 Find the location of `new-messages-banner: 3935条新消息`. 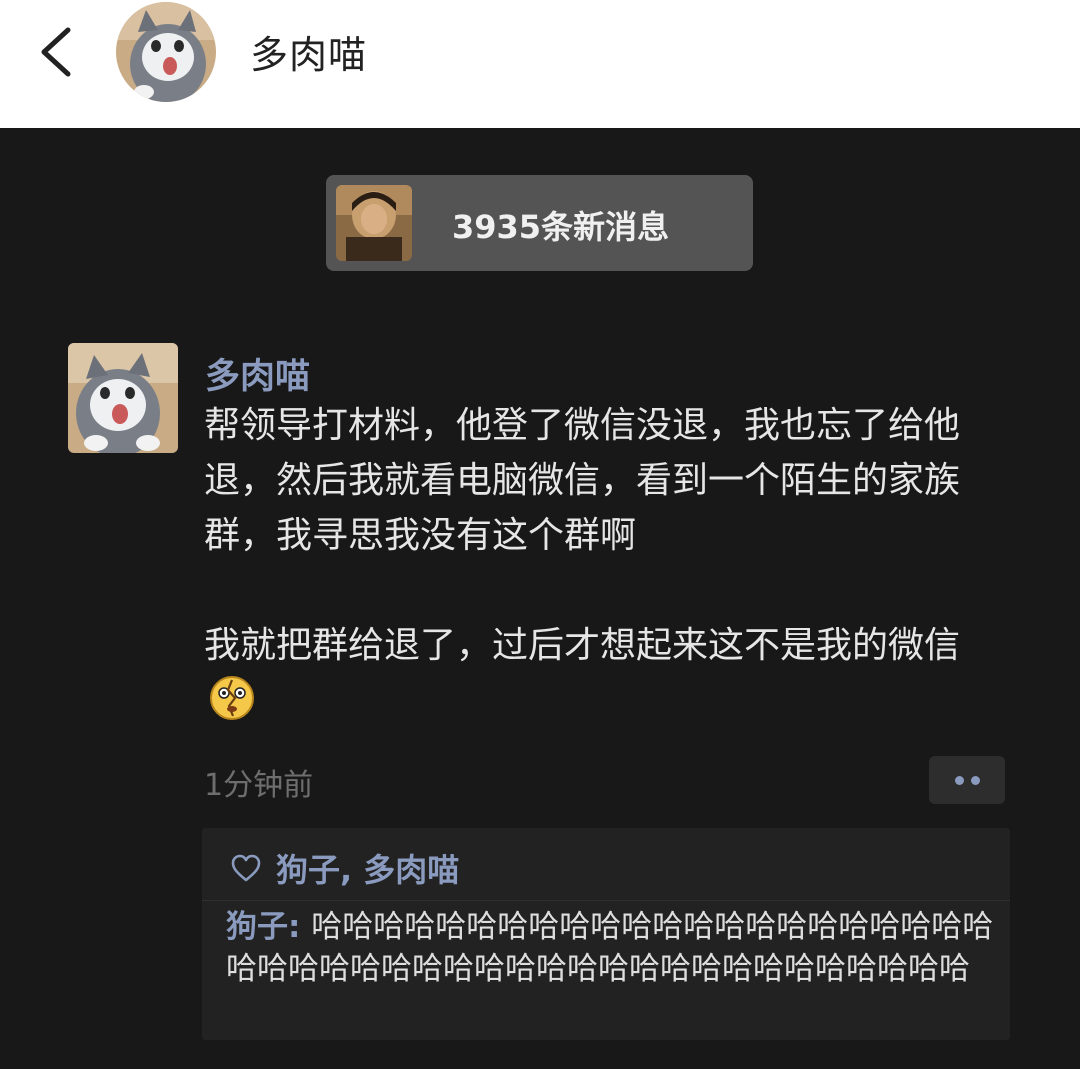

new-messages-banner: 3935条新消息 is located at coordinates (539, 223).